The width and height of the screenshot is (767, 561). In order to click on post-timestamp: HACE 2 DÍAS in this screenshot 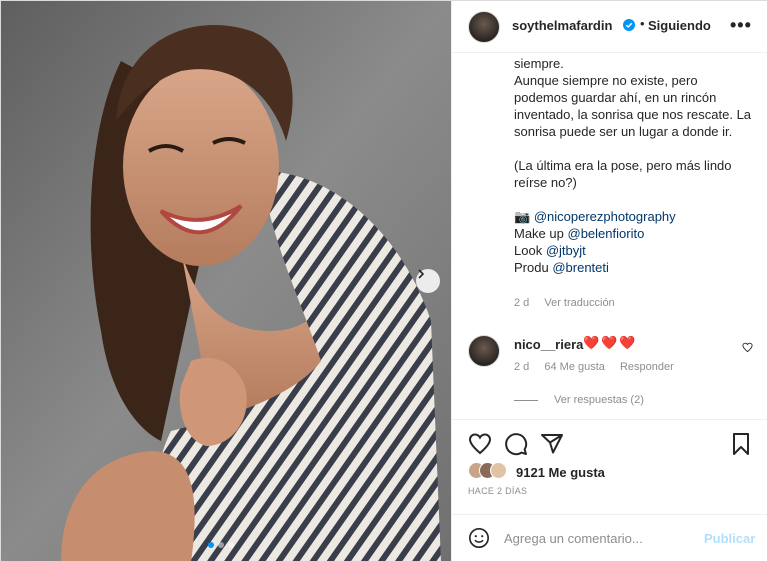, I will do `click(498, 491)`.